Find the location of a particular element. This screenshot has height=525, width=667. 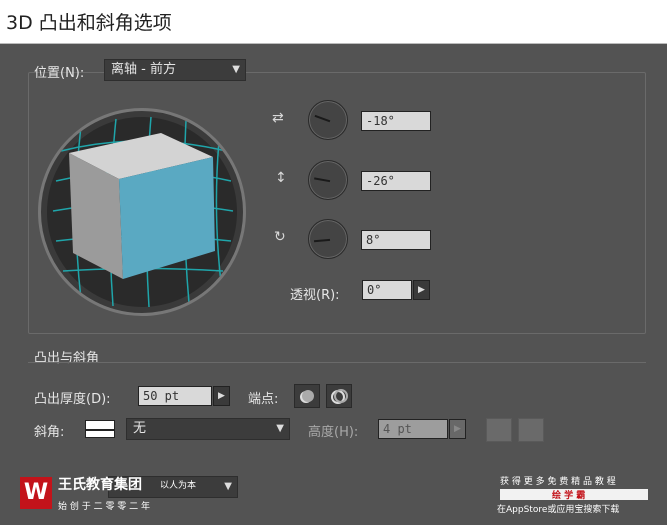

cap-on-icon is located at coordinates (307, 396).